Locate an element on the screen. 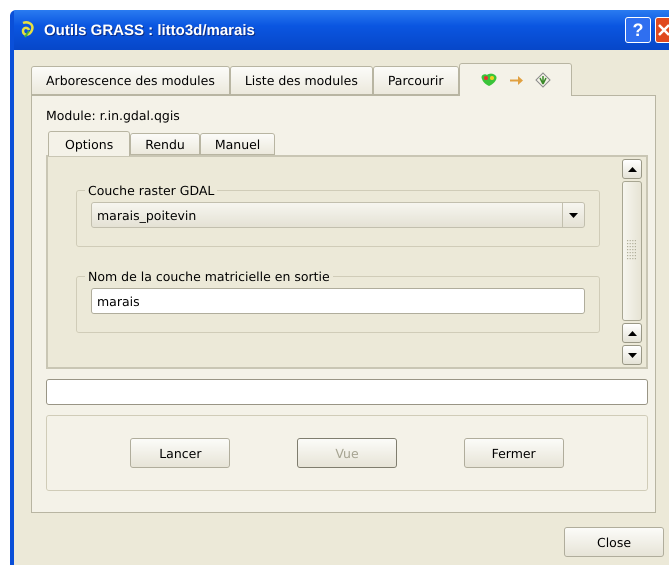 Image resolution: width=669 pixels, height=565 pixels. action-button: Fermer is located at coordinates (514, 453).